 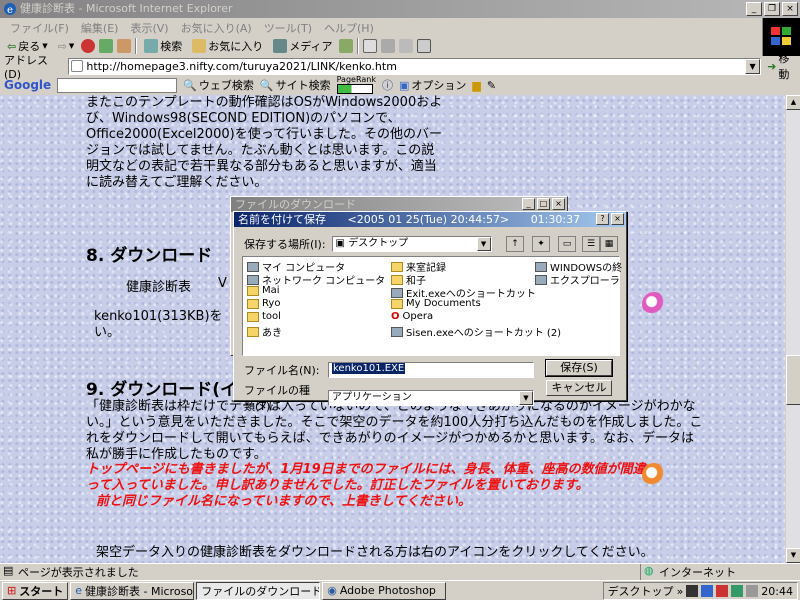 What do you see at coordinates (349, 27) in the screenshot?
I see `menu-help: ヘルプ(H)` at bounding box center [349, 27].